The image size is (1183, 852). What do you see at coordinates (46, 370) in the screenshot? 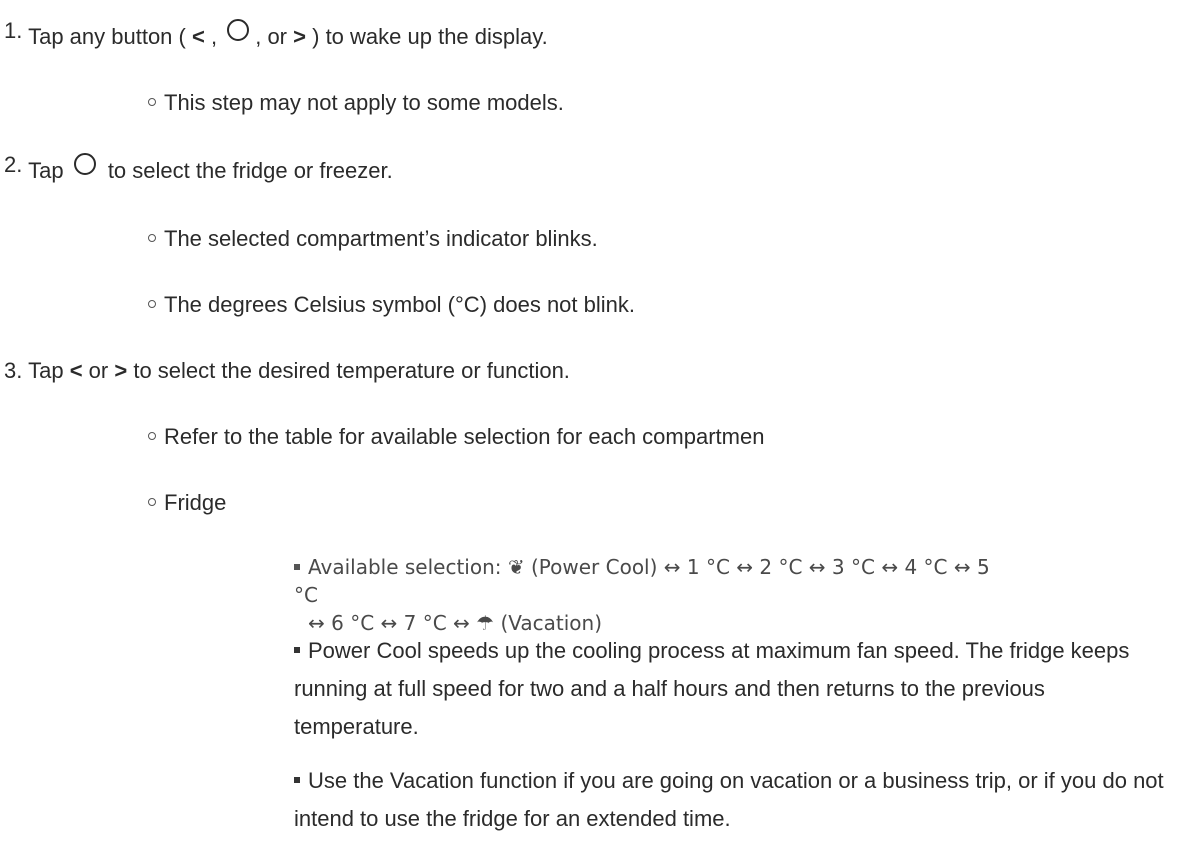
I see `step-3-text-before: Tap` at bounding box center [46, 370].